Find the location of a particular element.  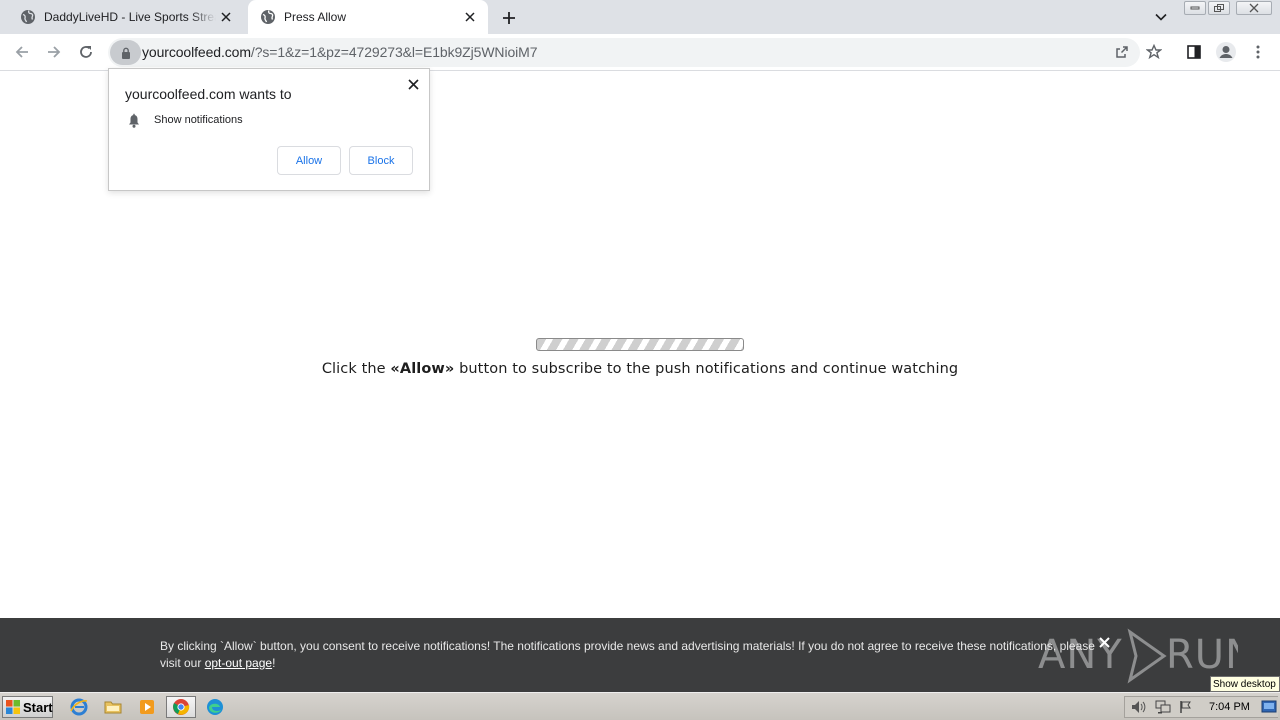

network-icon is located at coordinates (1163, 709).